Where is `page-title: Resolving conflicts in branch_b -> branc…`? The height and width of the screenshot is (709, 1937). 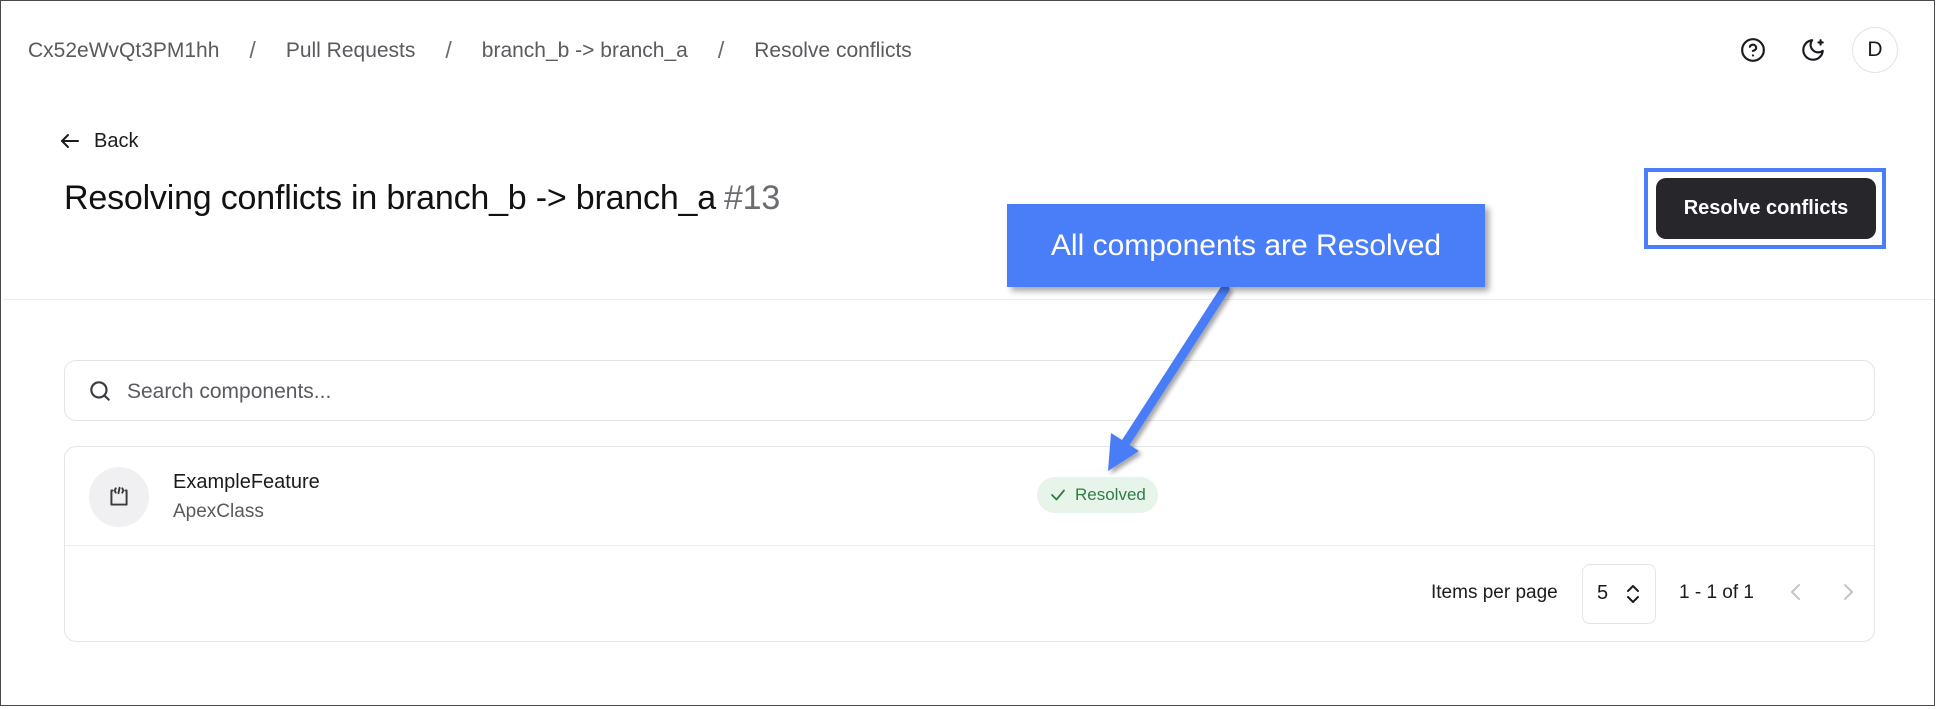
page-title: Resolving conflicts in branch_b -> branc… is located at coordinates (422, 198).